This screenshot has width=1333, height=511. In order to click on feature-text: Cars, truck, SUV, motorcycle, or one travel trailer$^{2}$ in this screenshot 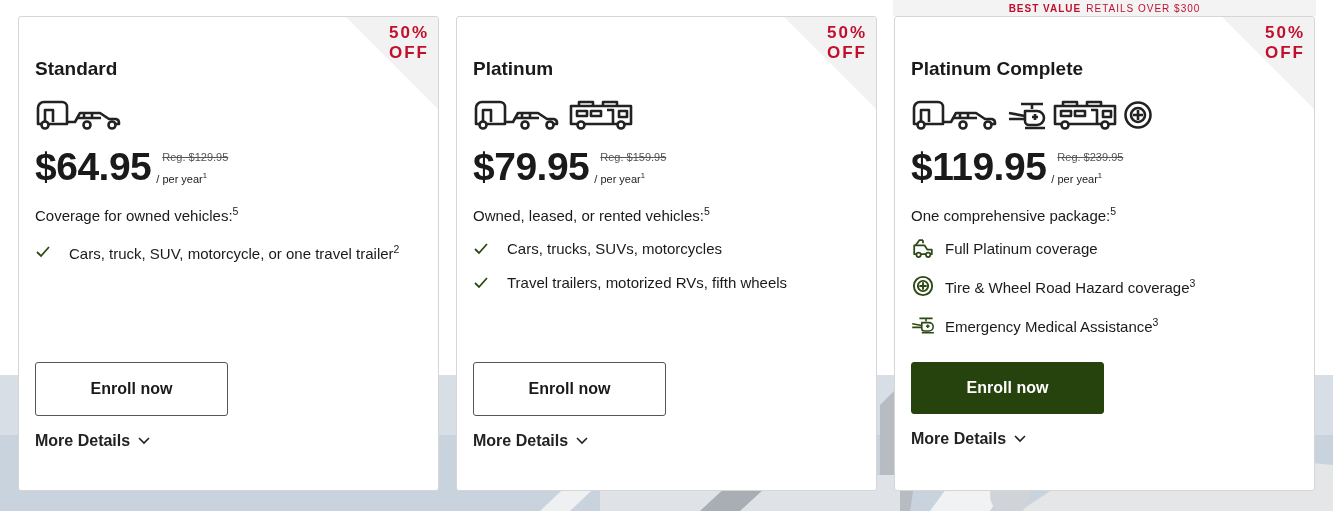, I will do `click(234, 253)`.